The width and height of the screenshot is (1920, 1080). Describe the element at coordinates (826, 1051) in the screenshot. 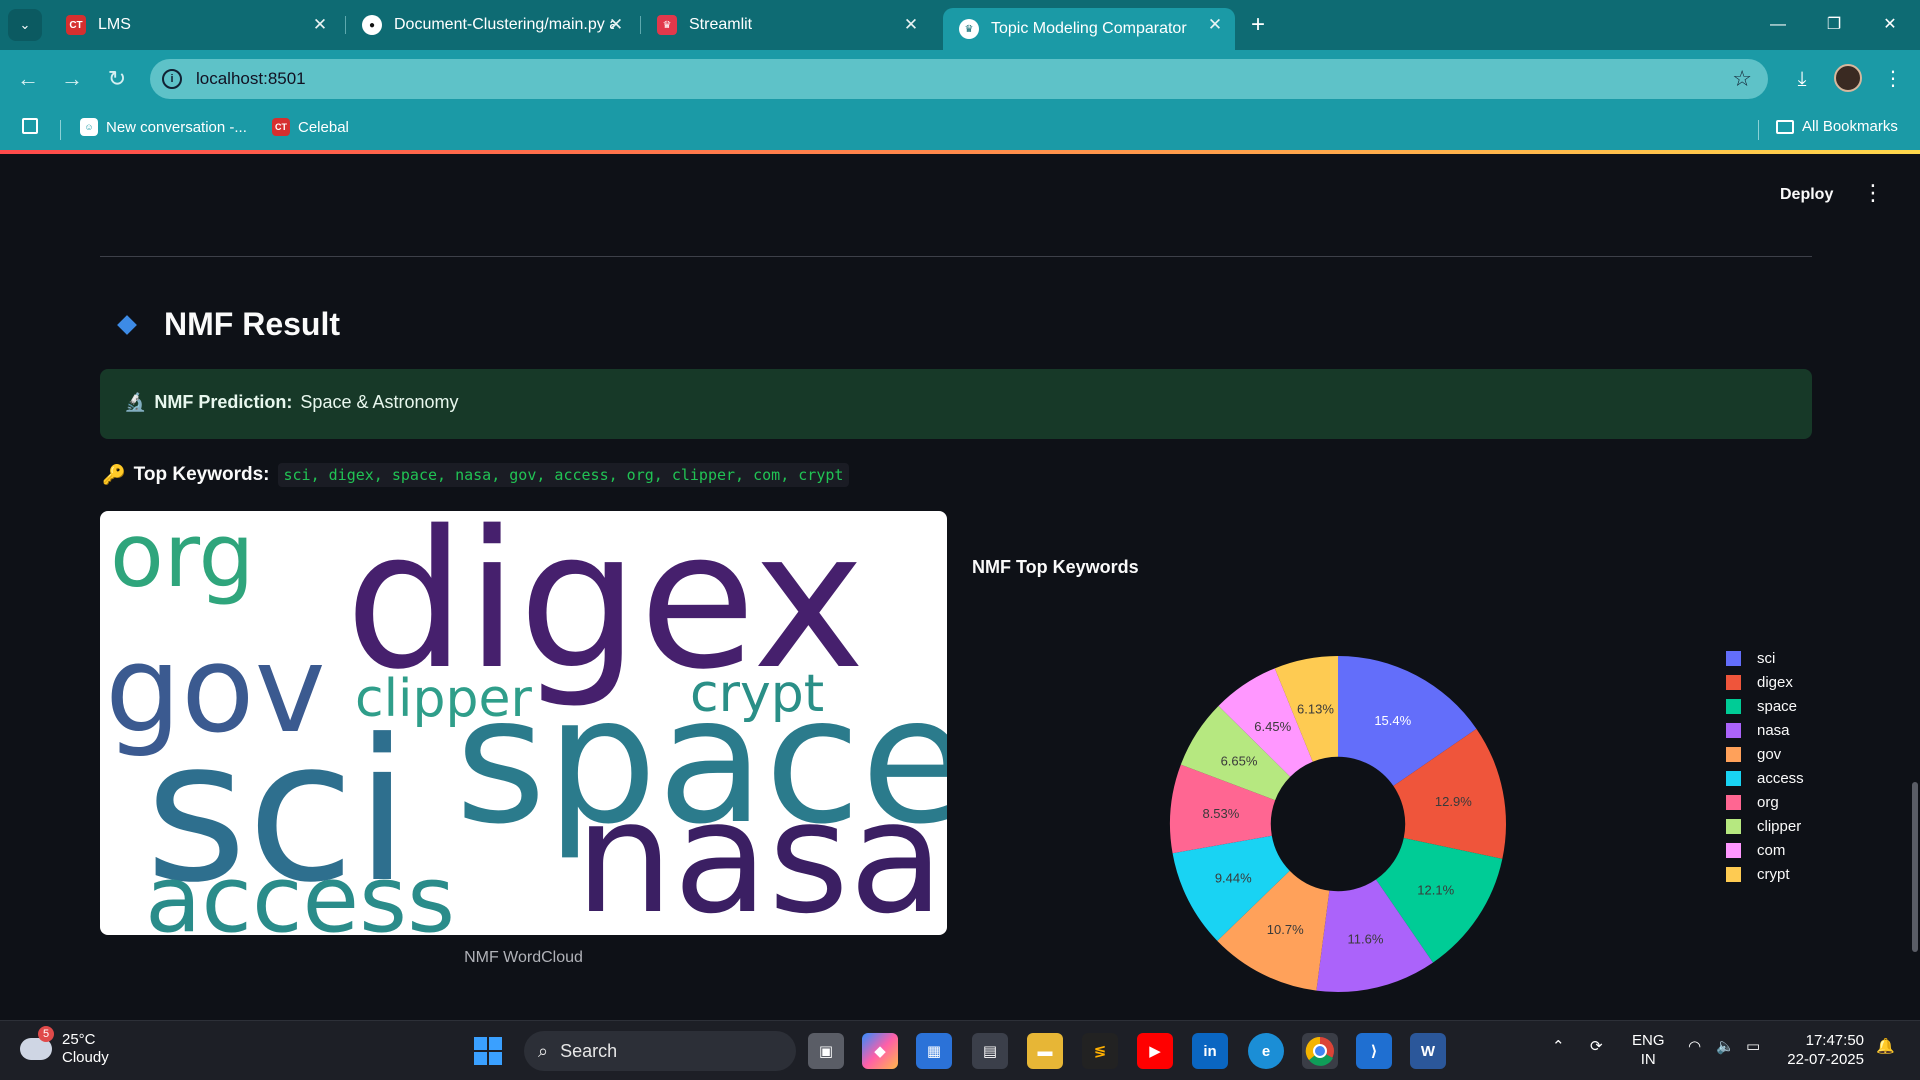

I see `task-view-icon: ▣` at that location.